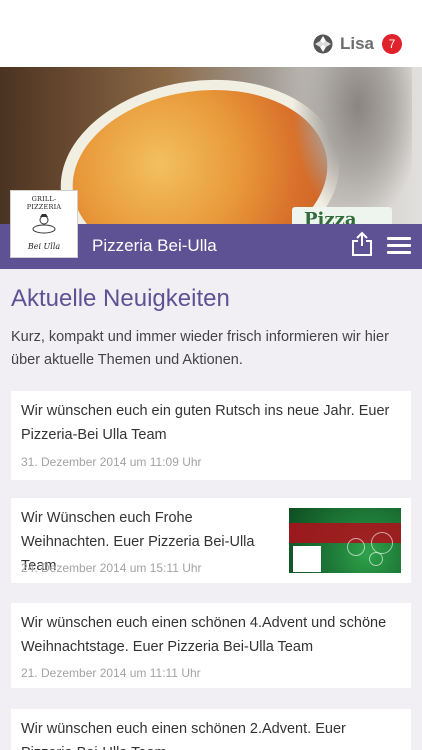 This screenshot has width=422, height=750. Describe the element at coordinates (211, 33) in the screenshot. I see `top-bar: Lisa 7` at that location.